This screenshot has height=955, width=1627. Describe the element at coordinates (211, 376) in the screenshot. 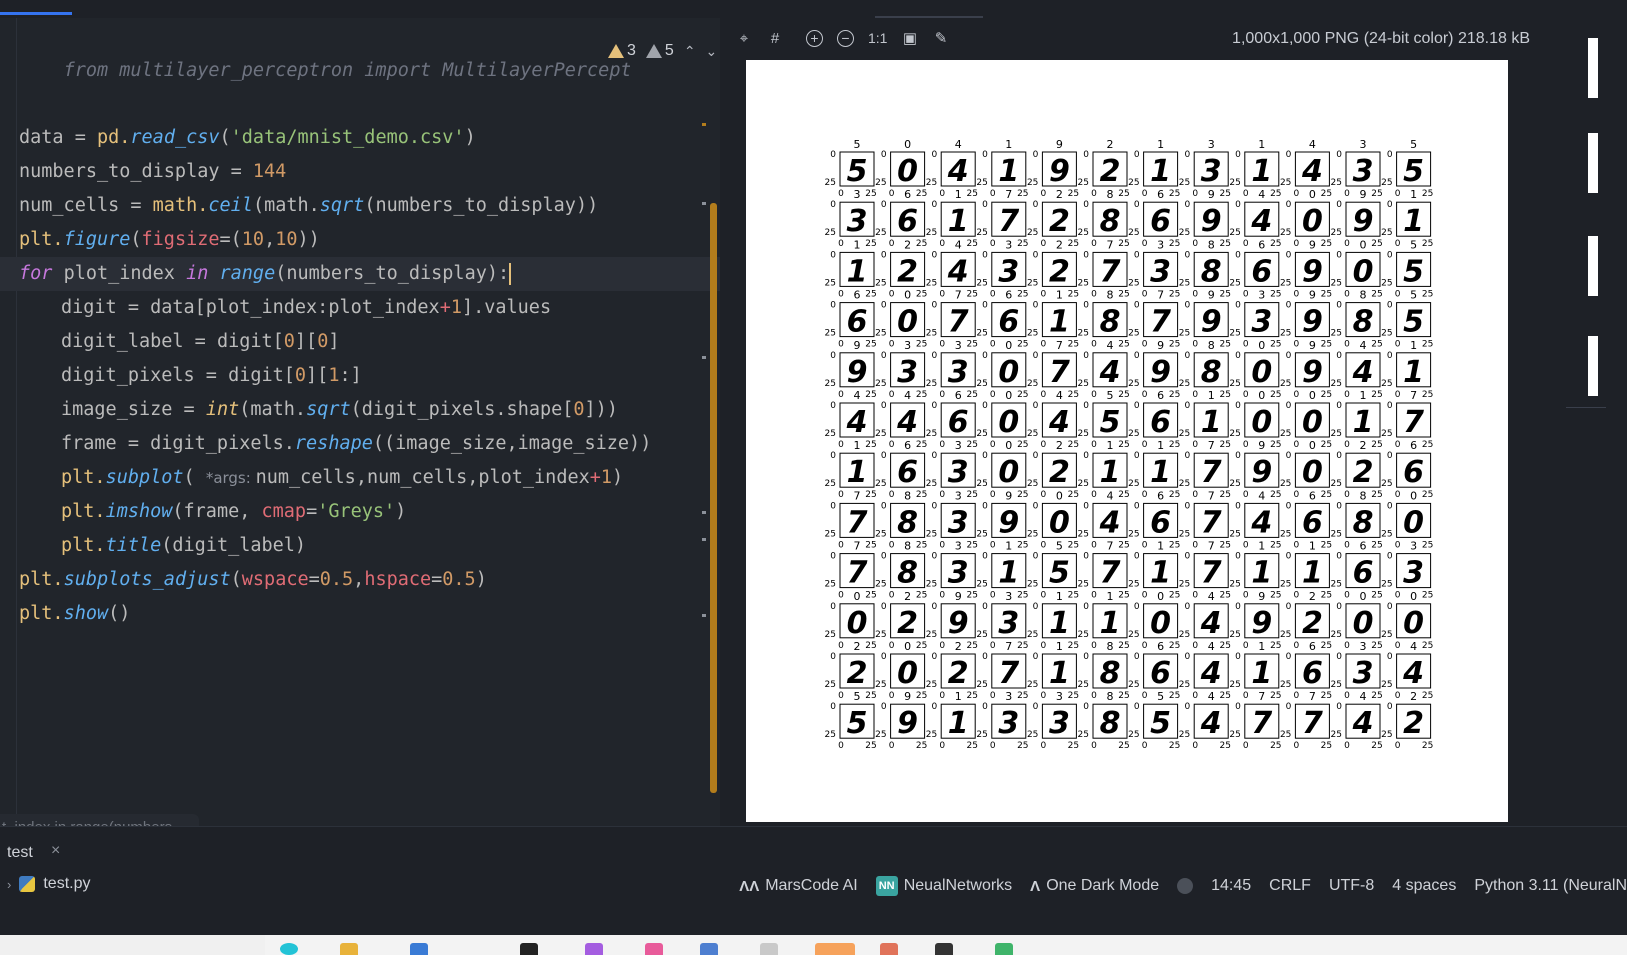

I see `code-line-8: digit_pixels = digit[0][1:]` at that location.